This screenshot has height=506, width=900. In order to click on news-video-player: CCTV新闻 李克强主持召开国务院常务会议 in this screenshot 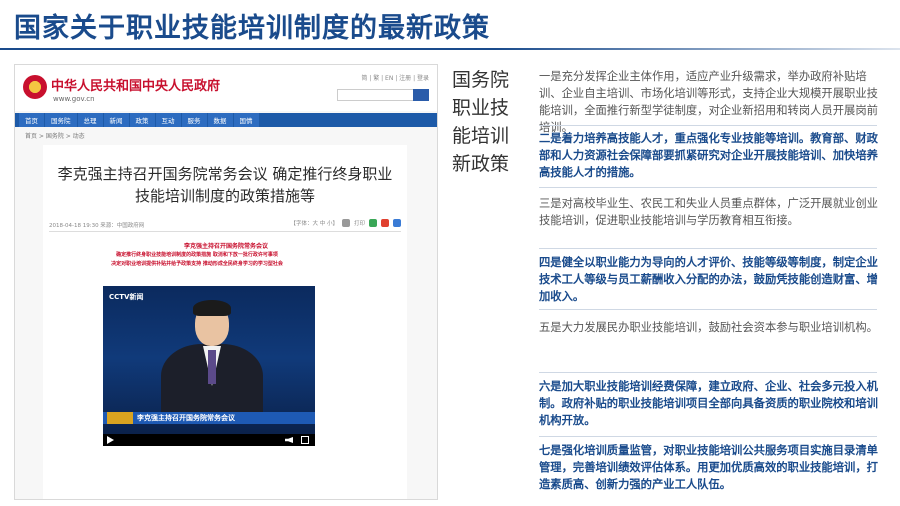, I will do `click(209, 366)`.